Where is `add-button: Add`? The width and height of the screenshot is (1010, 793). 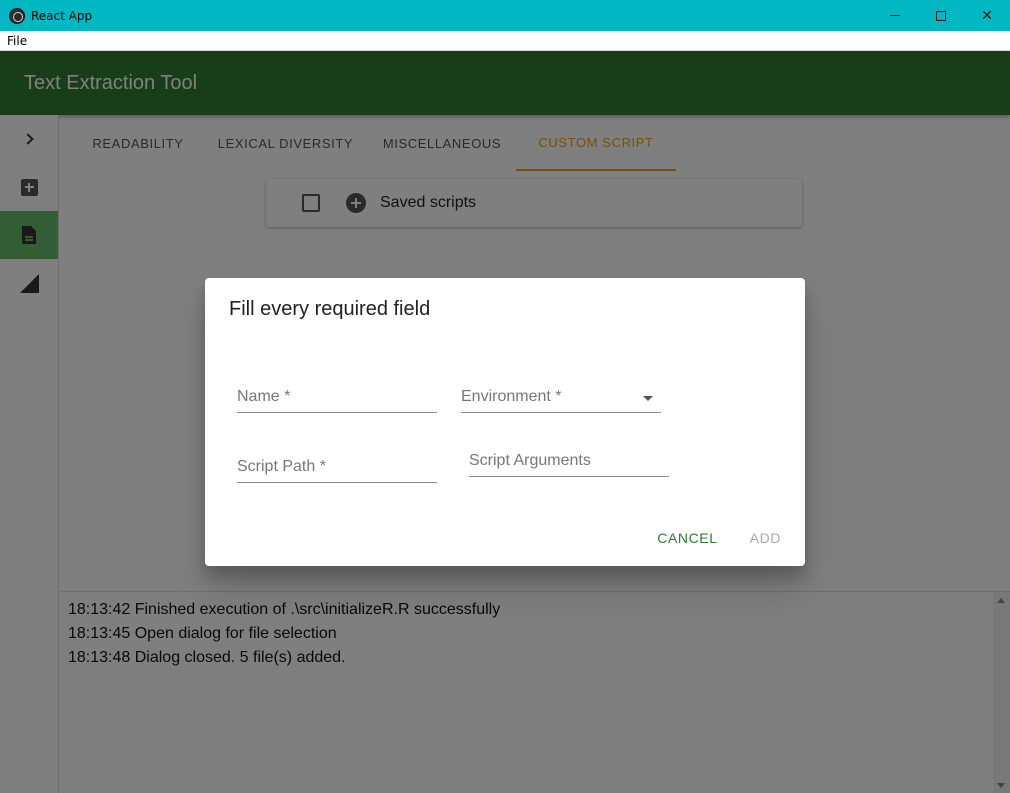
add-button: Add is located at coordinates (765, 538).